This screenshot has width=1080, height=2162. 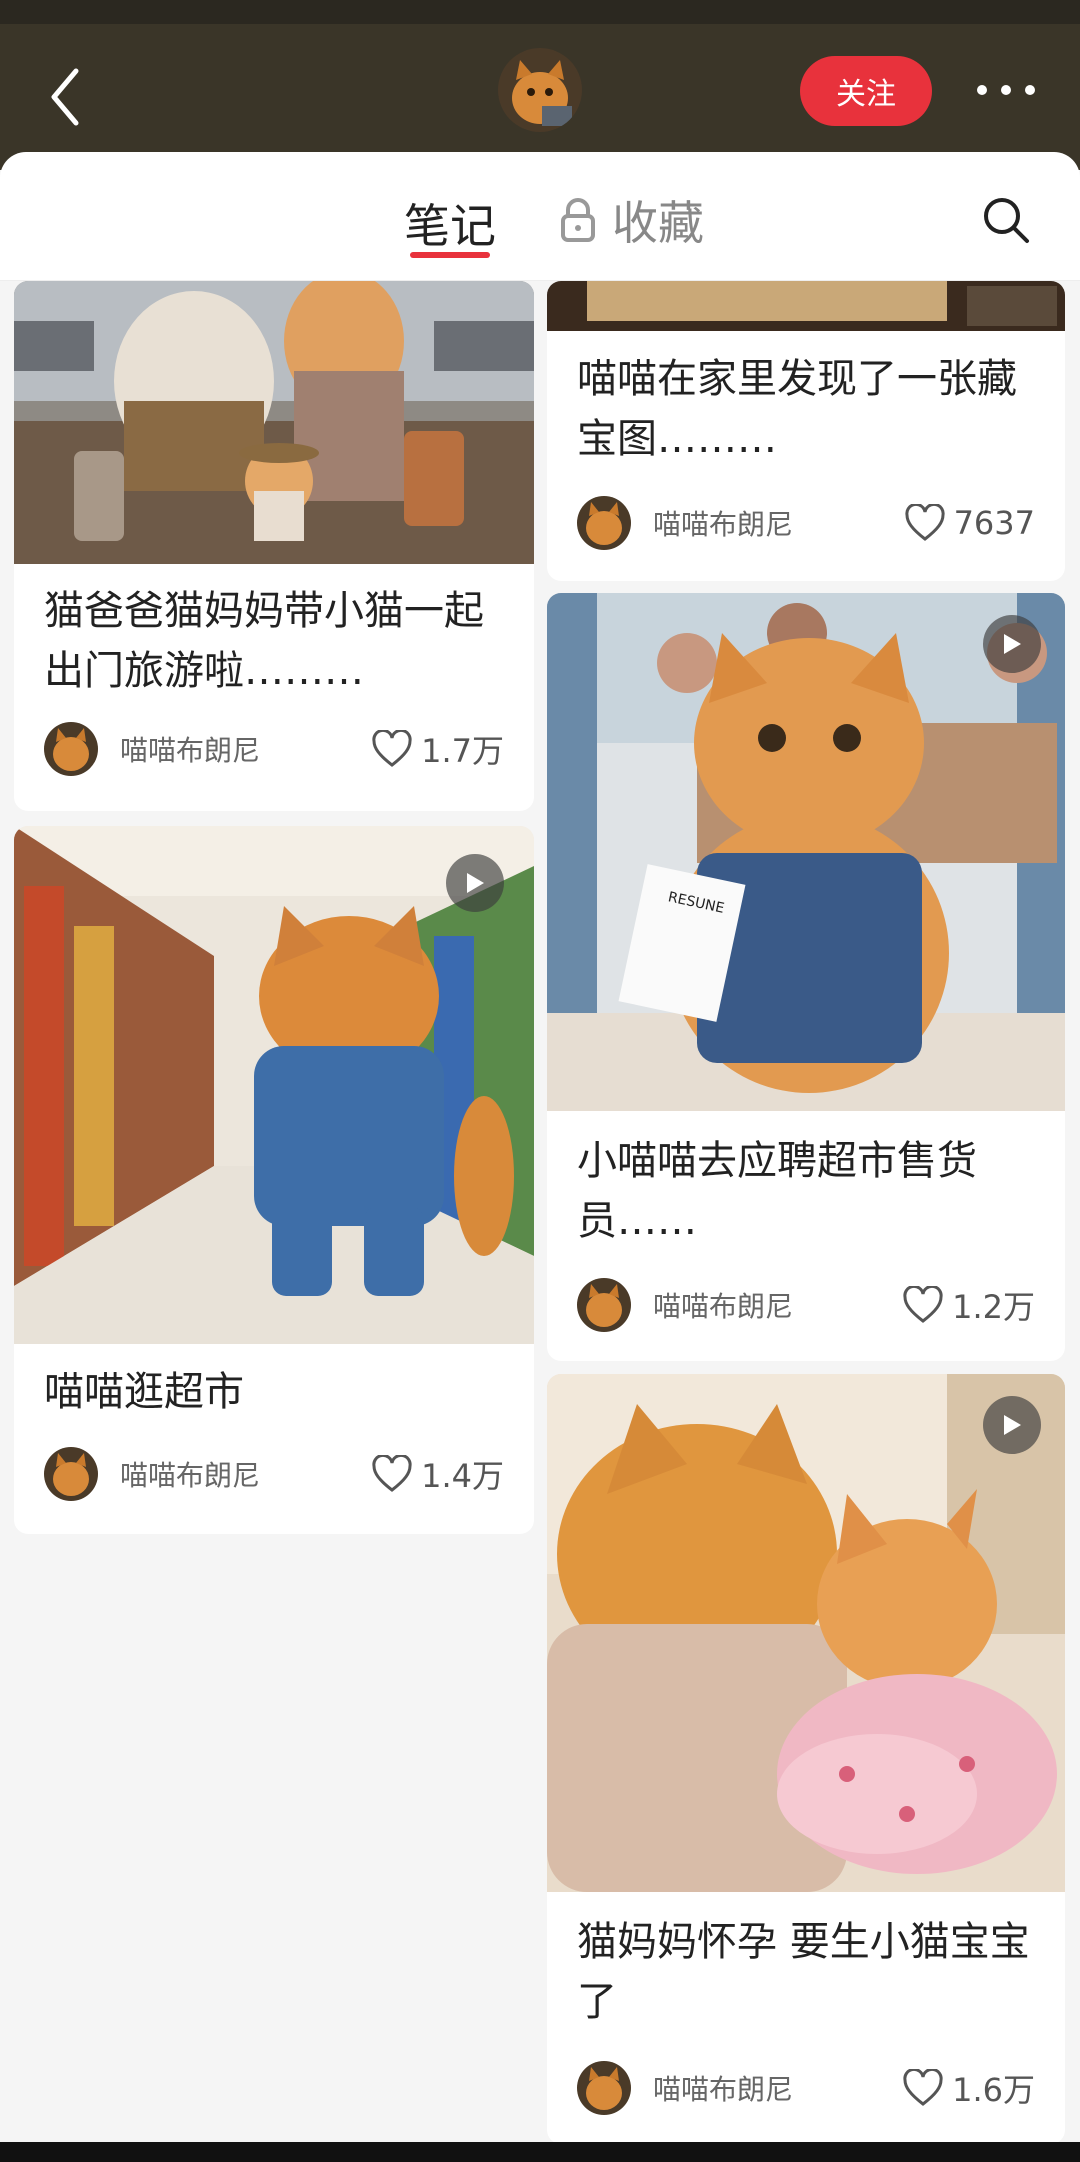 What do you see at coordinates (994, 523) in the screenshot?
I see `like-count: 7637` at bounding box center [994, 523].